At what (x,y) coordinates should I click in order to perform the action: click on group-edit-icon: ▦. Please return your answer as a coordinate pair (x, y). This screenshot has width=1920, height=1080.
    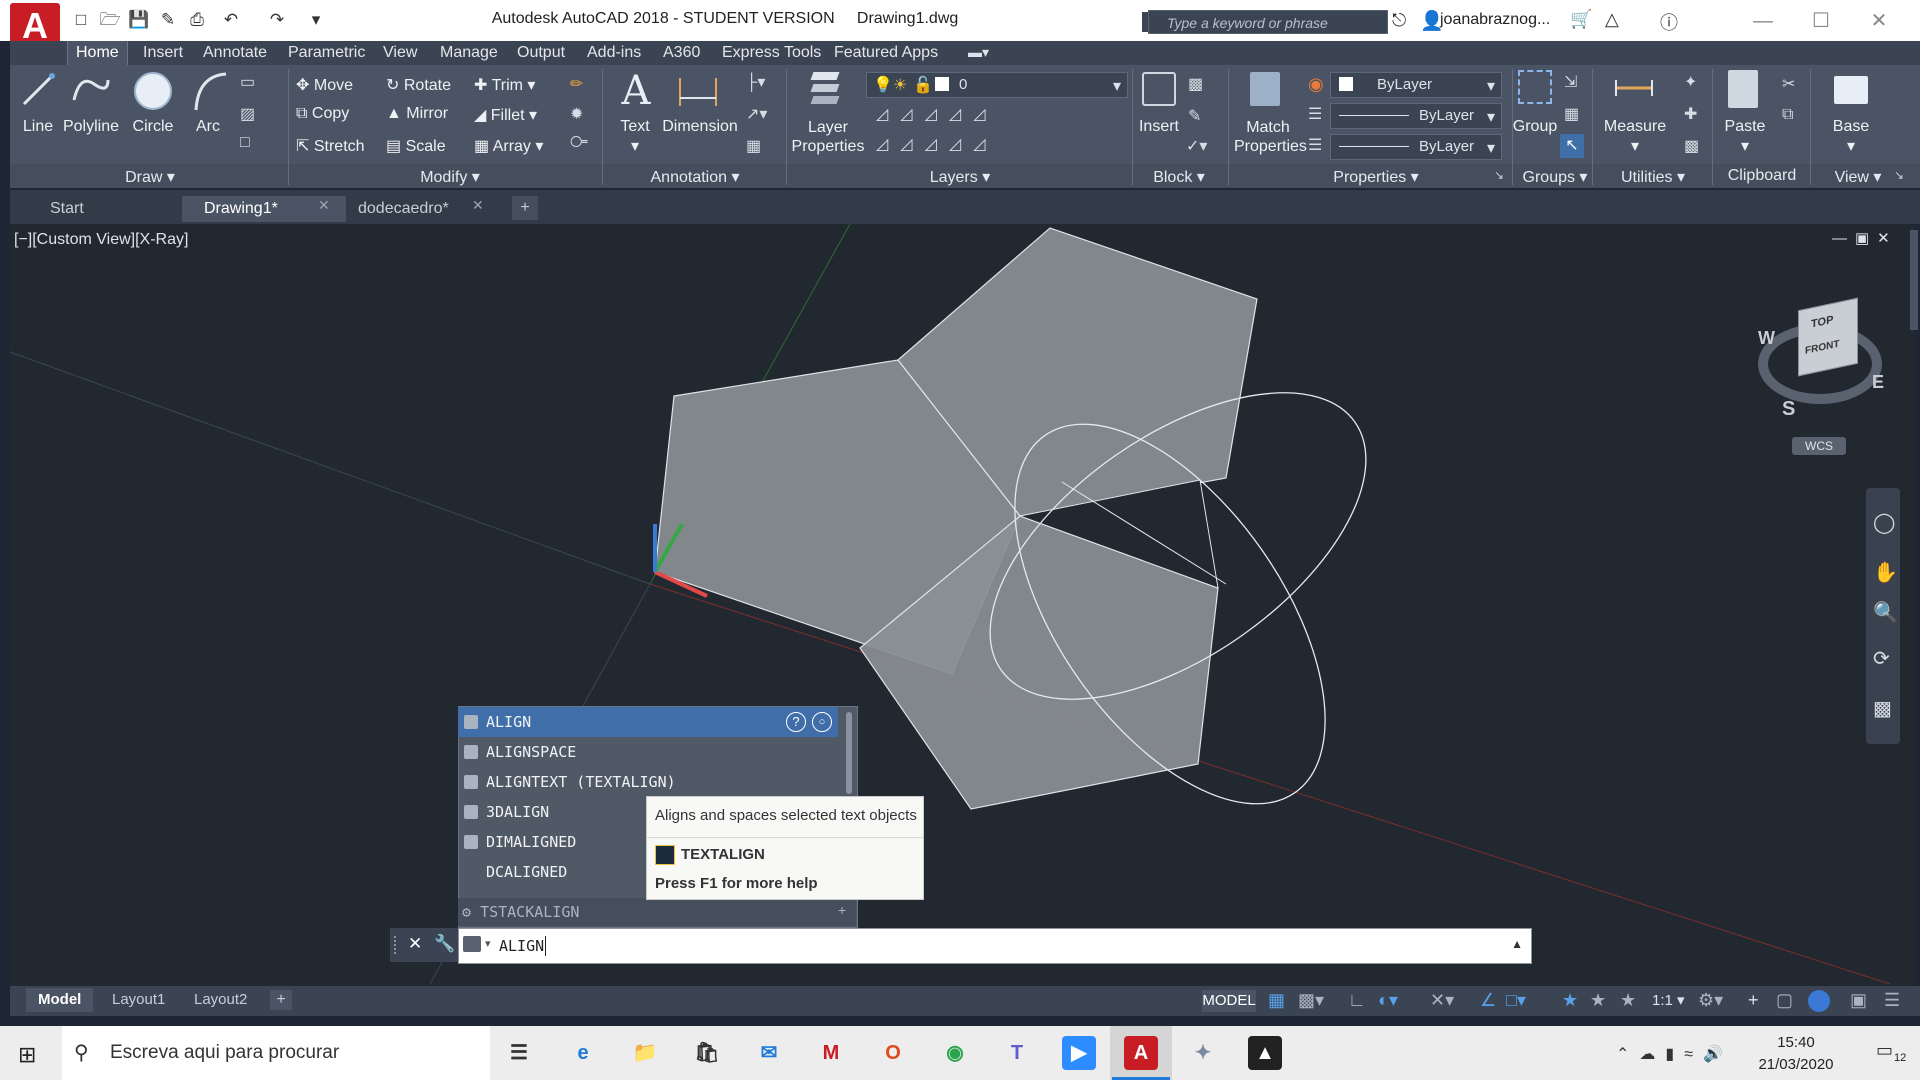
    Looking at the image, I should click on (1571, 114).